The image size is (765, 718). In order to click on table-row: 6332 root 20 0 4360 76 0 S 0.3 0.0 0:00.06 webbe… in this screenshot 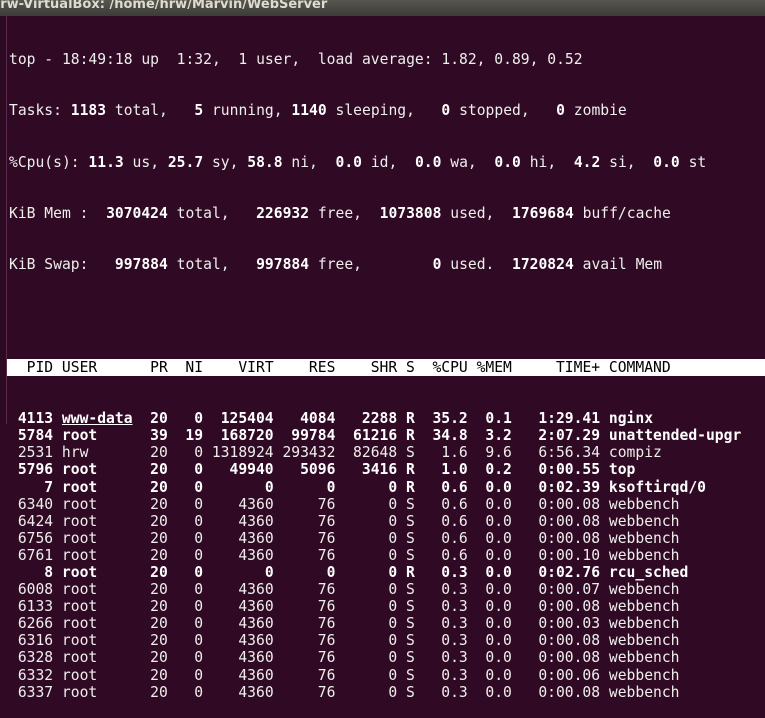, I will do `click(387, 675)`.